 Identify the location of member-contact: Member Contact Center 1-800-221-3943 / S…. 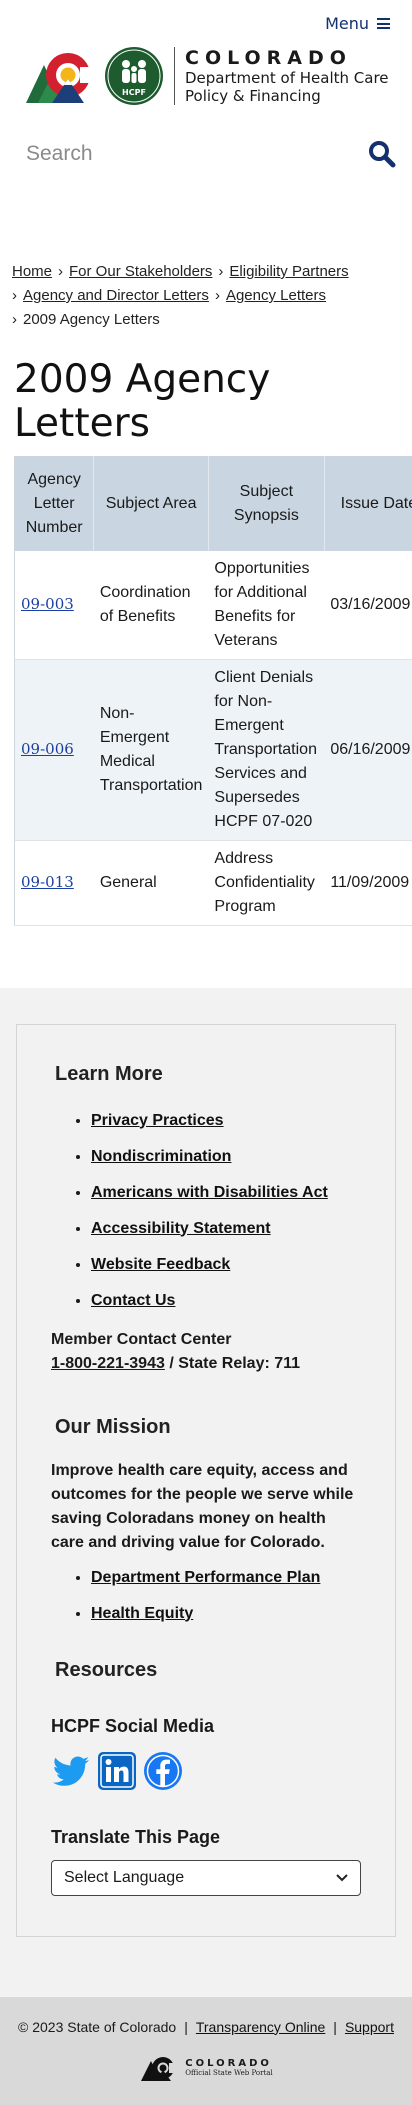
(206, 1352).